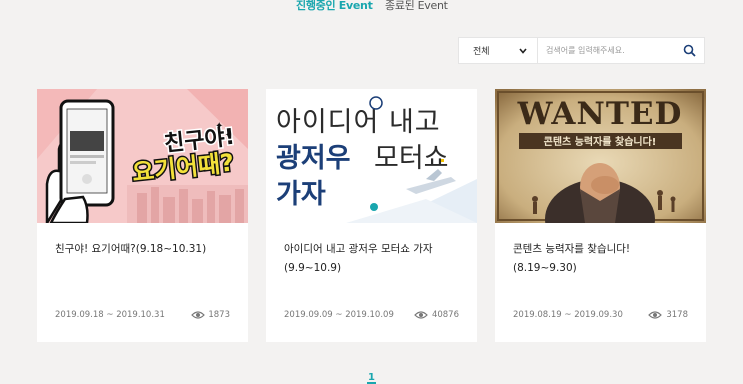 Image resolution: width=743 pixels, height=384 pixels. I want to click on view-count: 1873, so click(219, 315).